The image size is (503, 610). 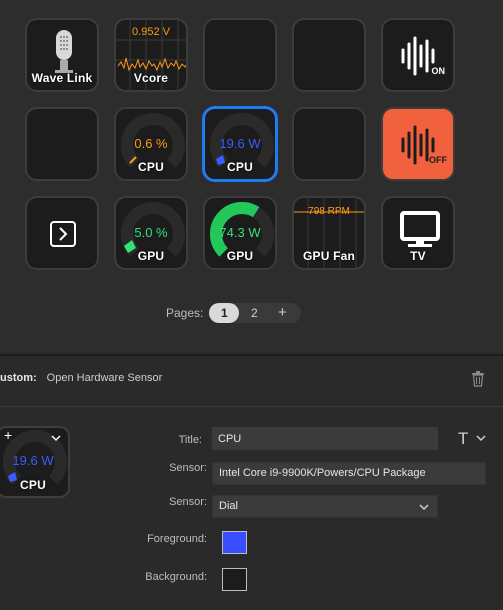 I want to click on sensor-label: Sensor:, so click(x=188, y=468).